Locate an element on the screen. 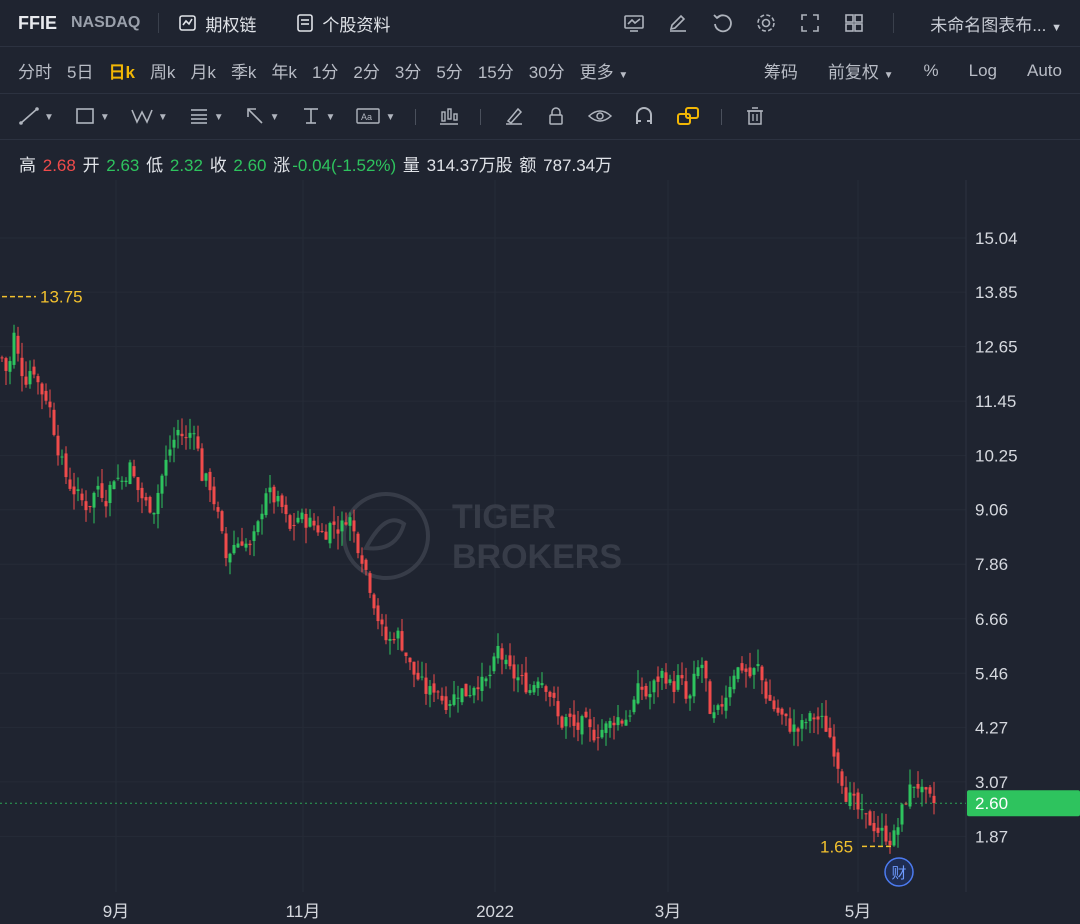 This screenshot has height=924, width=1080. refresh-icon is located at coordinates (722, 23).